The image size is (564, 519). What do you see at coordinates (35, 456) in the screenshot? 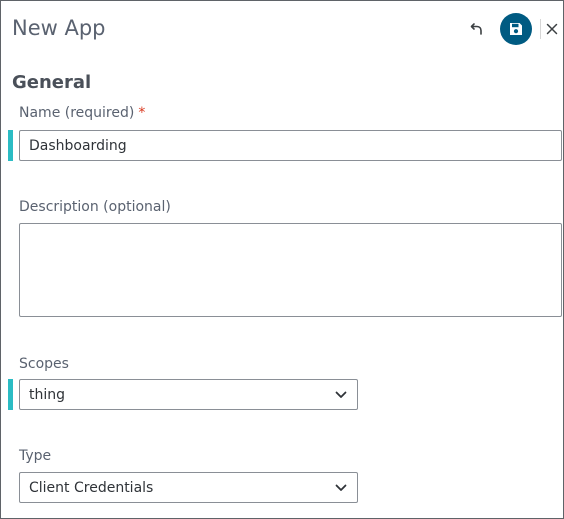
I see `type-label: Type` at bounding box center [35, 456].